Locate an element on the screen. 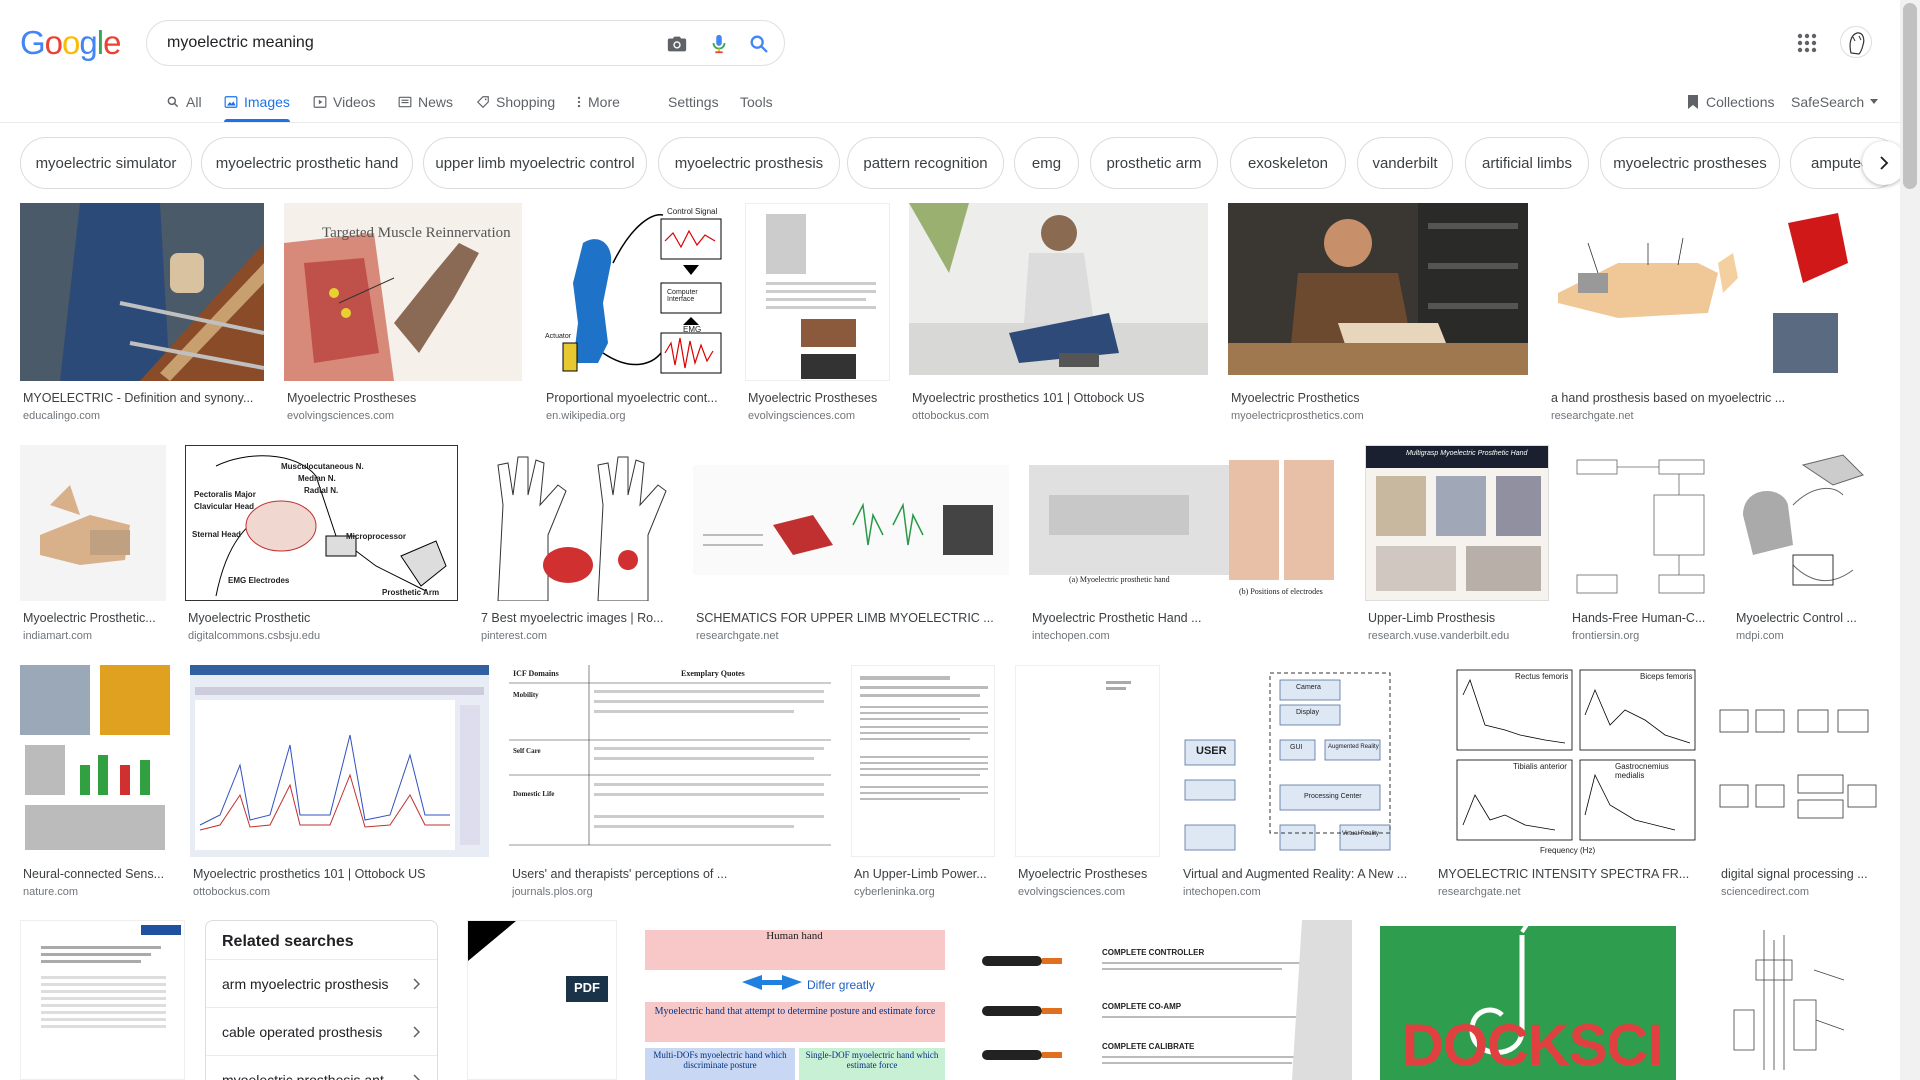 This screenshot has height=1080, width=1920. related-search-label: arm myoelectric prosthesis is located at coordinates (305, 983).